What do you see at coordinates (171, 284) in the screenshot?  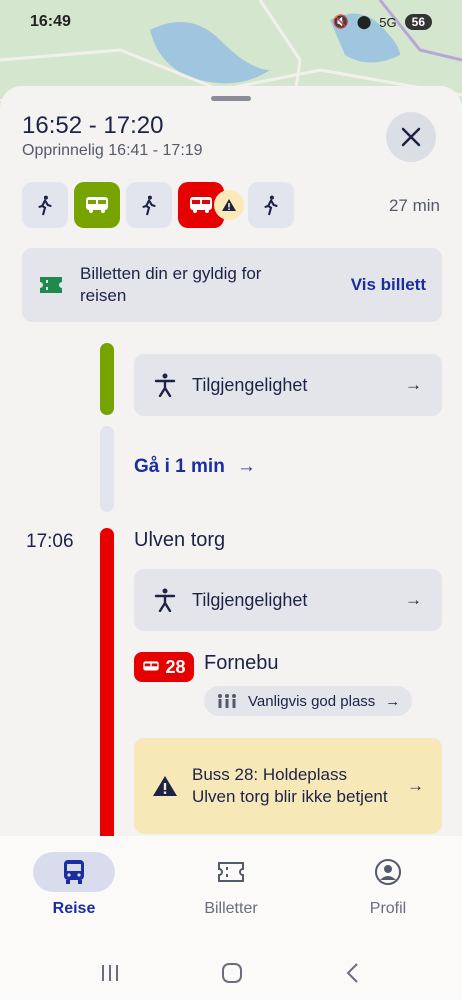 I see `ticket-status-text: Billetten din er gyldig for reisen` at bounding box center [171, 284].